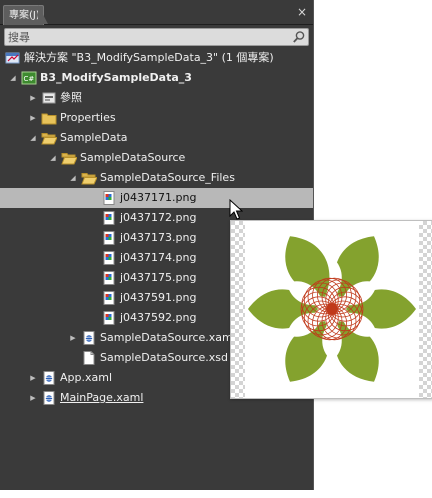 The width and height of the screenshot is (432, 498). I want to click on tree-item-label: SampleDataSource, so click(133, 157).